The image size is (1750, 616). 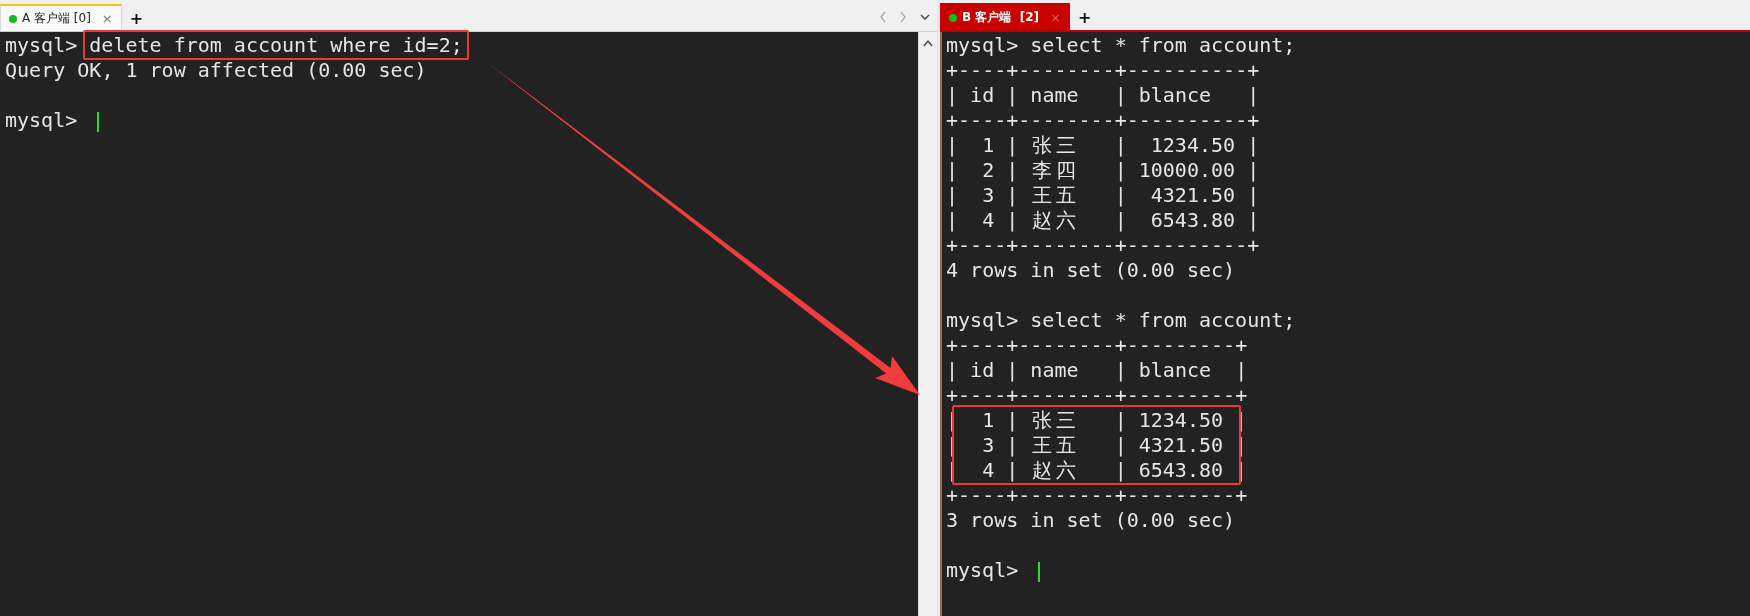 What do you see at coordinates (107, 18) in the screenshot?
I see `close-button: ×` at bounding box center [107, 18].